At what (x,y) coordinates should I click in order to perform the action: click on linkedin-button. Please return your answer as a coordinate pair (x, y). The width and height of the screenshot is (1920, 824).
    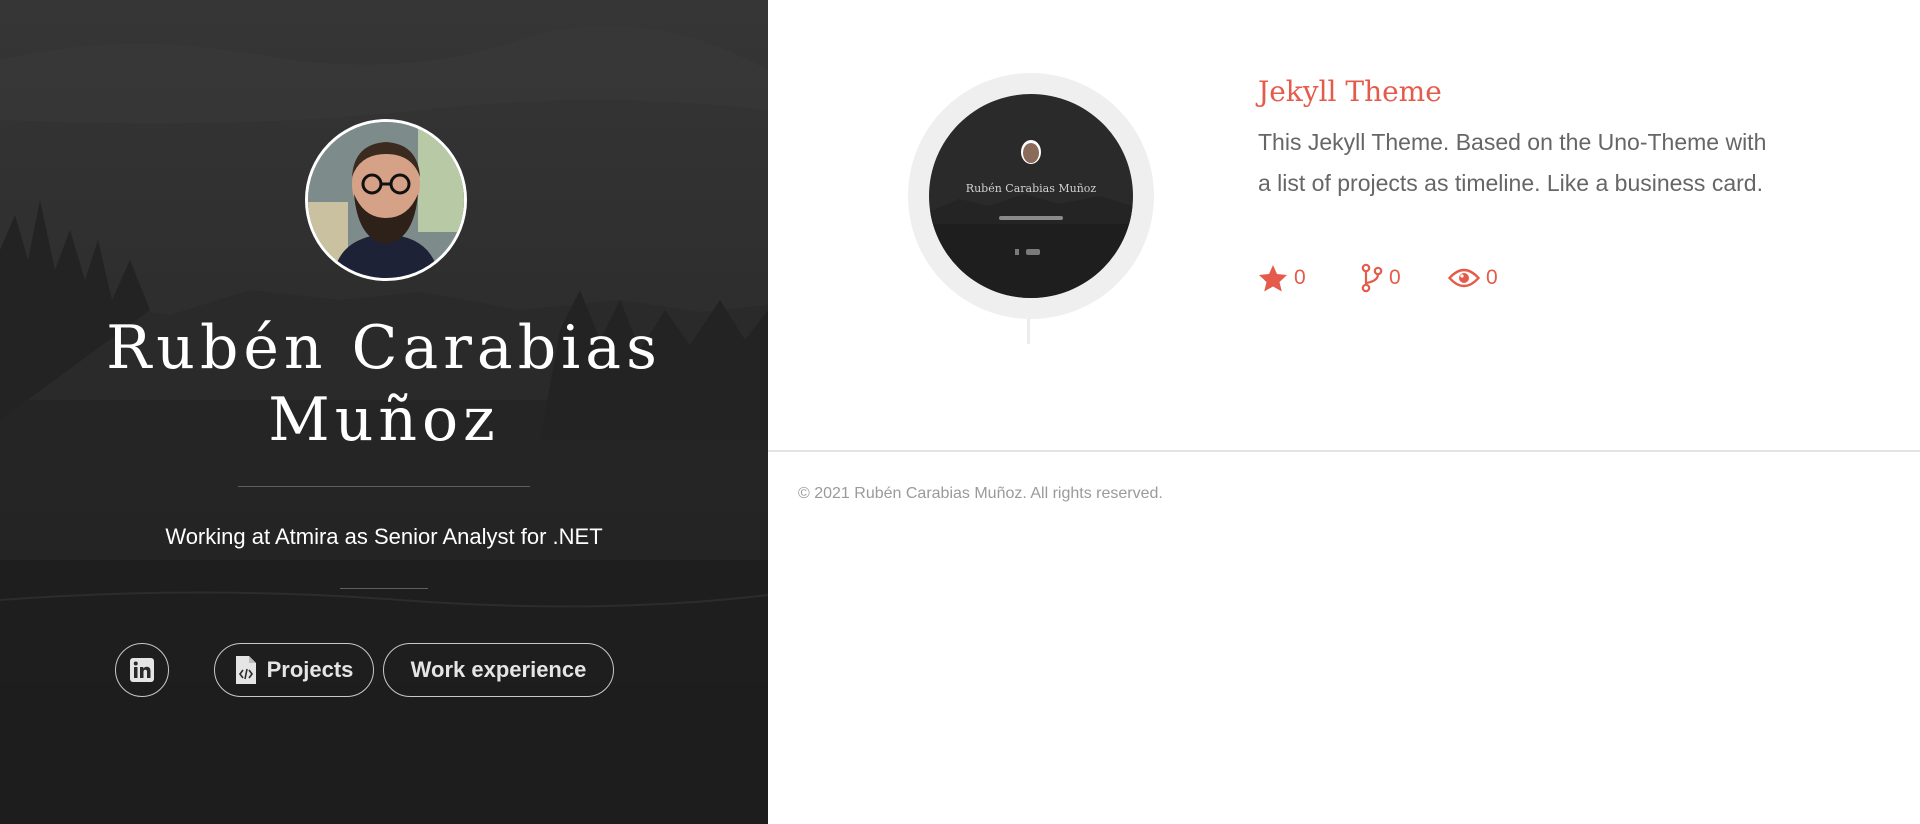
    Looking at the image, I should click on (142, 670).